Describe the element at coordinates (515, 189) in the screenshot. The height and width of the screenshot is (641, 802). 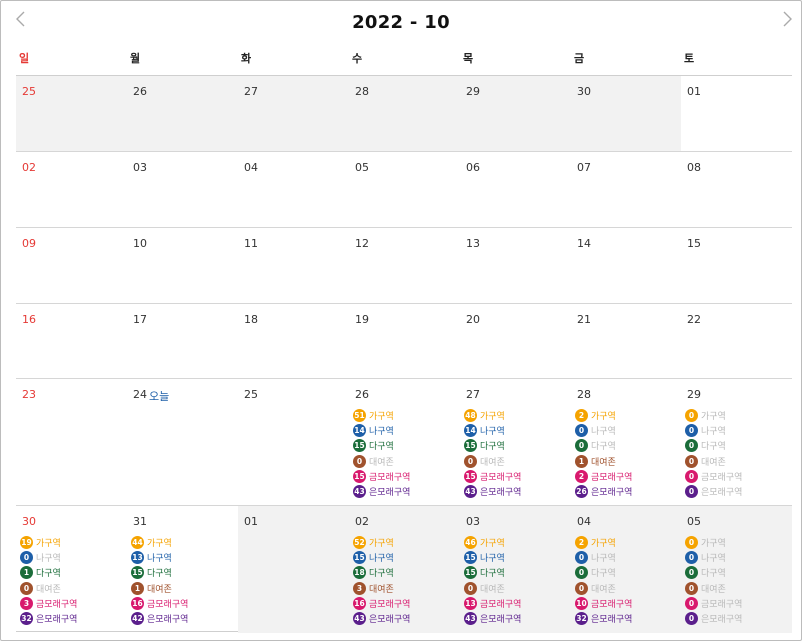
I see `day-cell: 06` at that location.